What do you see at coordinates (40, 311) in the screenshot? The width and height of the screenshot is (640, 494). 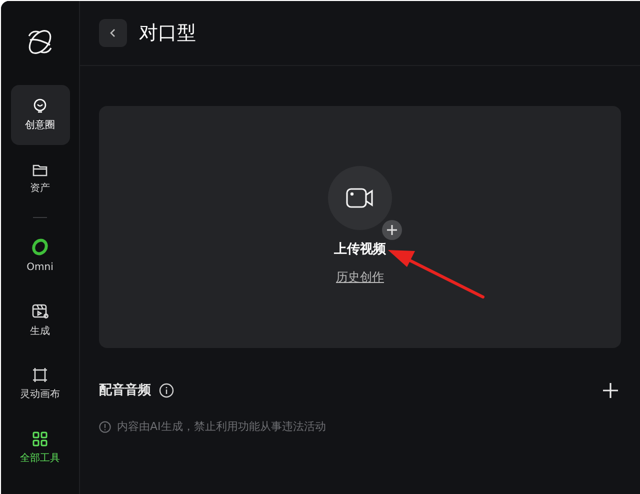 I see `clapperboard-icon` at bounding box center [40, 311].